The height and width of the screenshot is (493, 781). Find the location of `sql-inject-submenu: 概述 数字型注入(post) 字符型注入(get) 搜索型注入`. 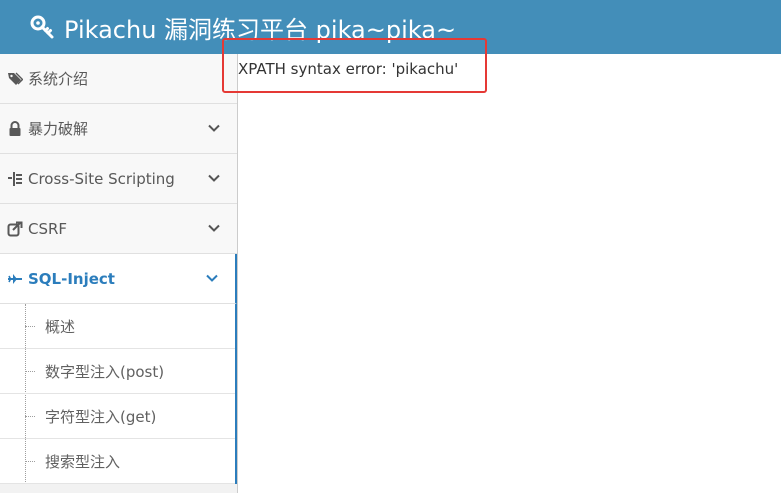

sql-inject-submenu: 概述 数字型注入(post) 字符型注入(get) 搜索型注入 is located at coordinates (118, 394).